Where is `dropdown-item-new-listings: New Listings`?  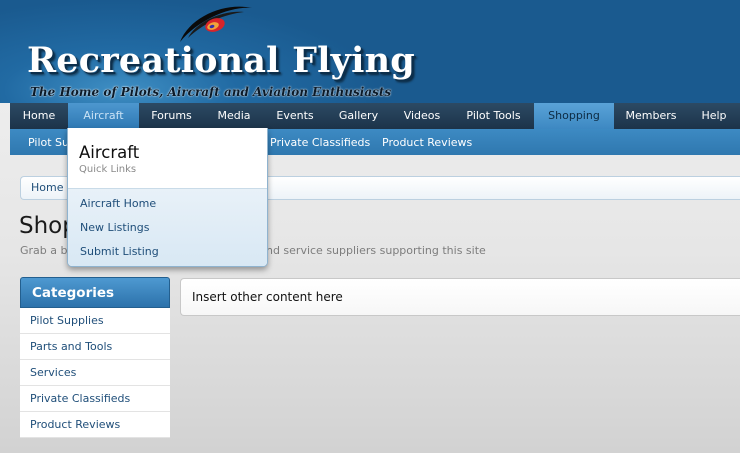
dropdown-item-new-listings: New Listings is located at coordinates (167, 228).